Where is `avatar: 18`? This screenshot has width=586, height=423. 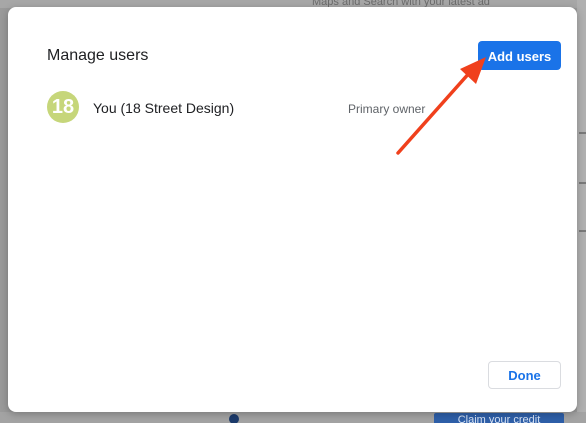 avatar: 18 is located at coordinates (63, 107).